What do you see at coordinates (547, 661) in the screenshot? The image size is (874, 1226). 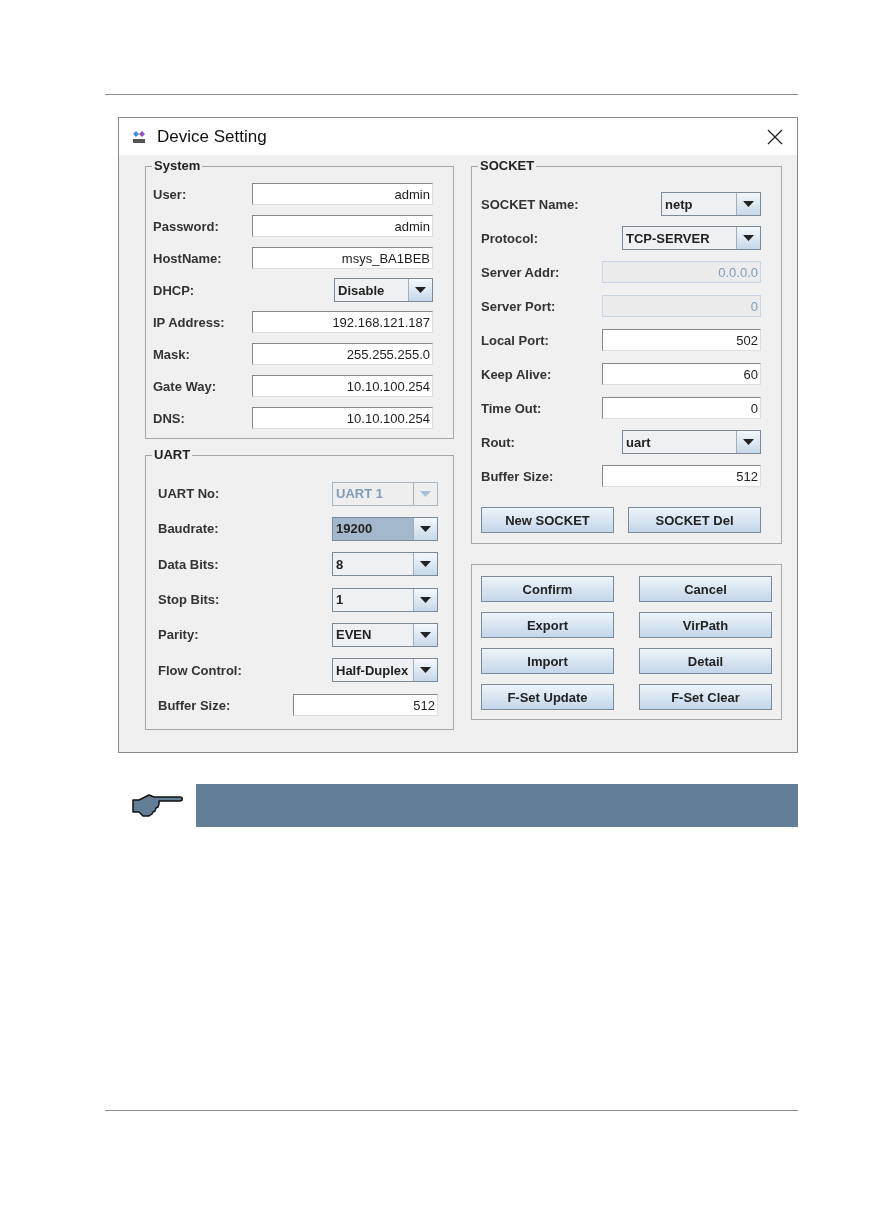 I see `action-button: Import` at bounding box center [547, 661].